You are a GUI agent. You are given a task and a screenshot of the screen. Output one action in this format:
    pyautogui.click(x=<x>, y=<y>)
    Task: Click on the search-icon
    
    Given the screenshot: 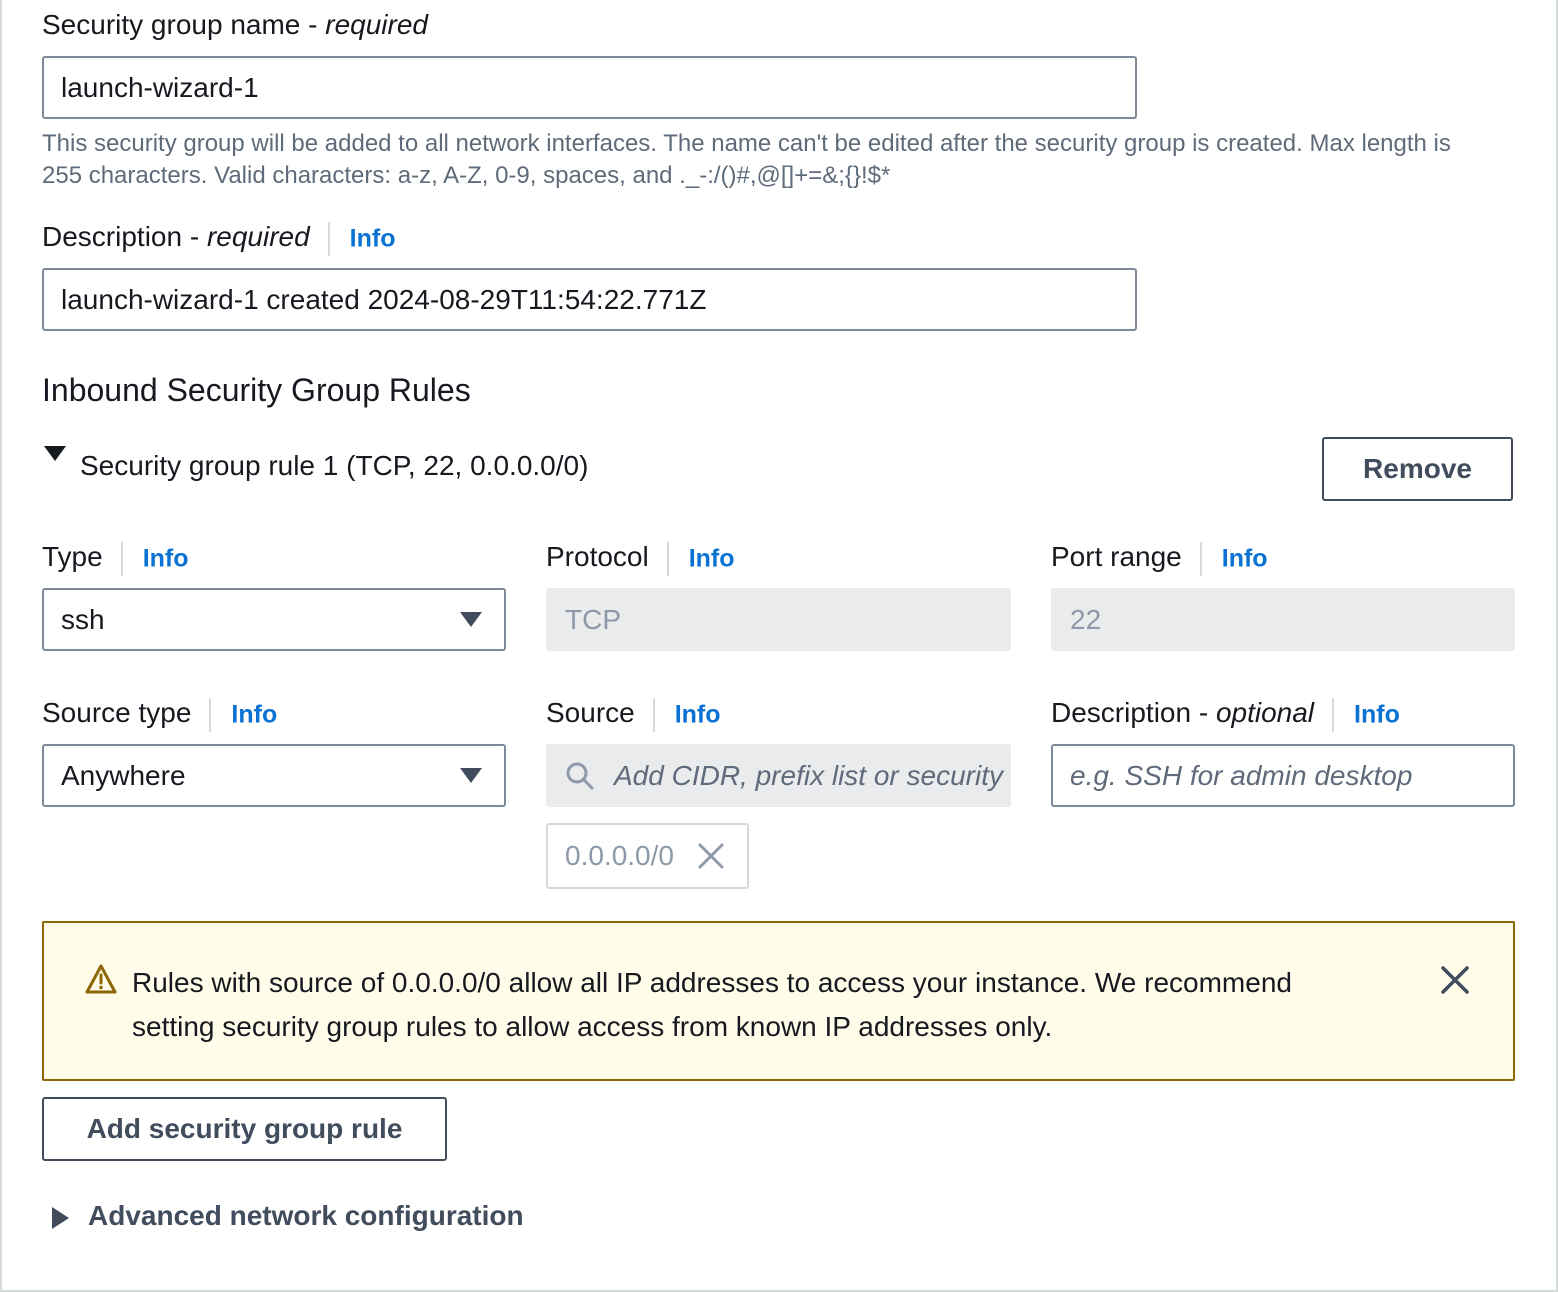 What is the action you would take?
    pyautogui.click(x=580, y=775)
    